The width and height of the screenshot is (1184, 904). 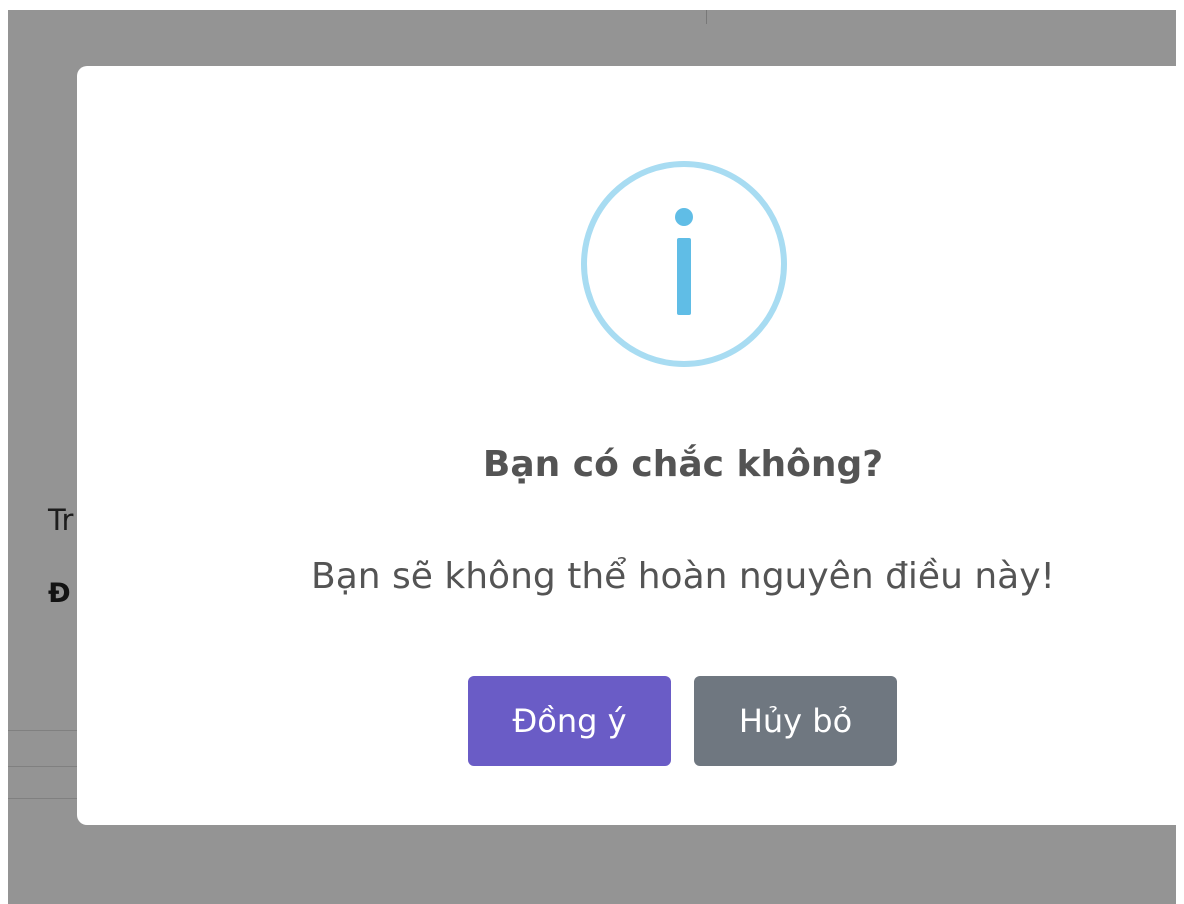 I want to click on dialog-message: Bạn sẽ không thể hoàn nguyên điều này!, so click(x=683, y=576).